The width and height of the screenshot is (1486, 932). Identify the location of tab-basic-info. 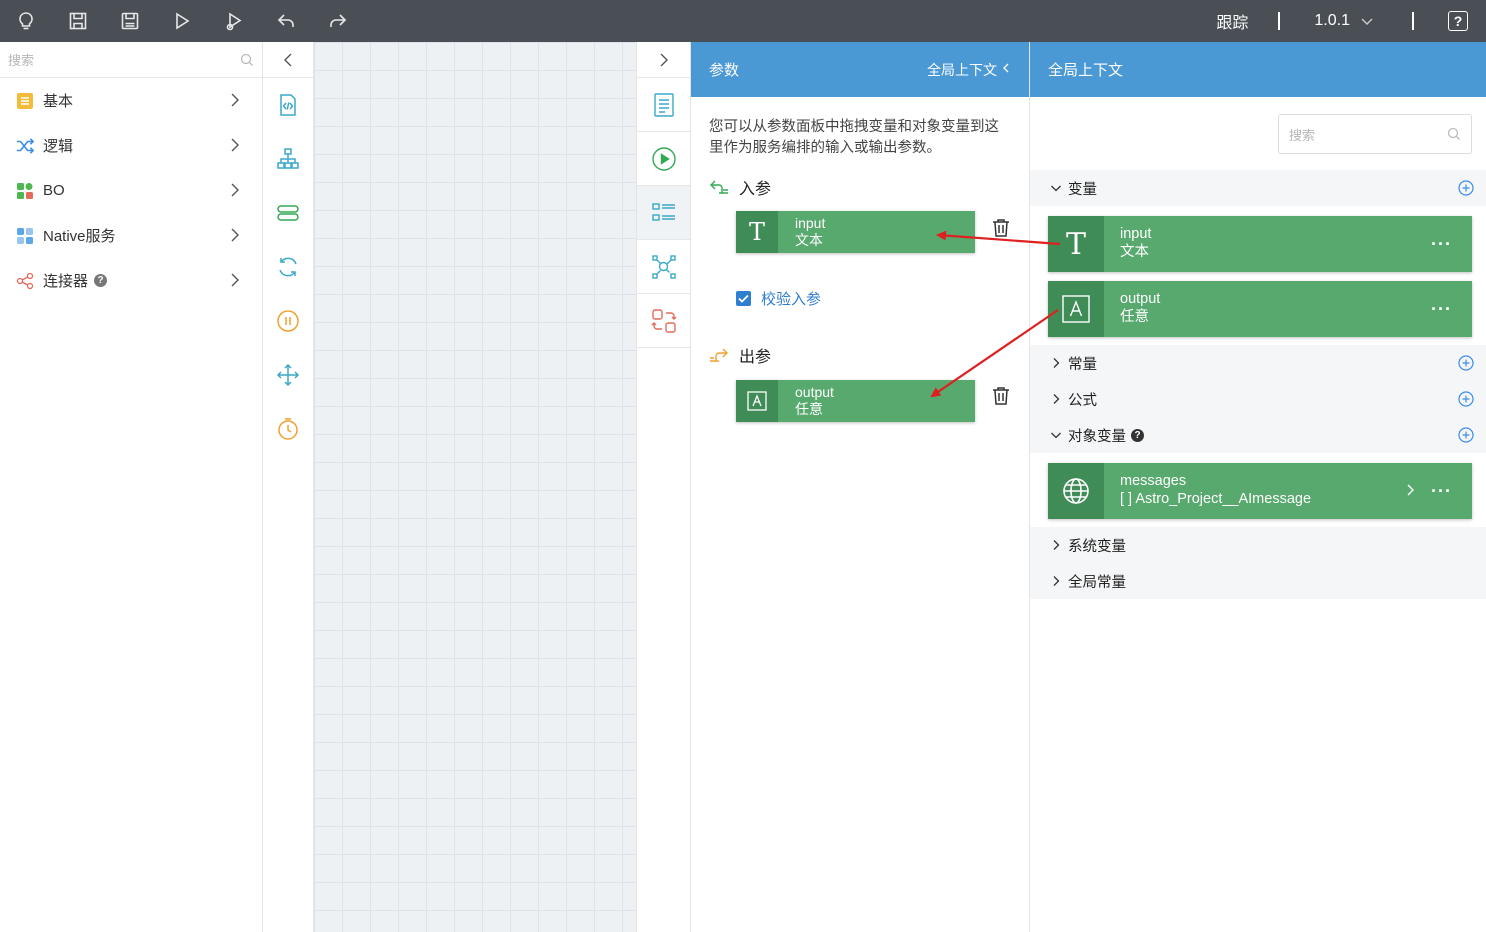
(663, 105).